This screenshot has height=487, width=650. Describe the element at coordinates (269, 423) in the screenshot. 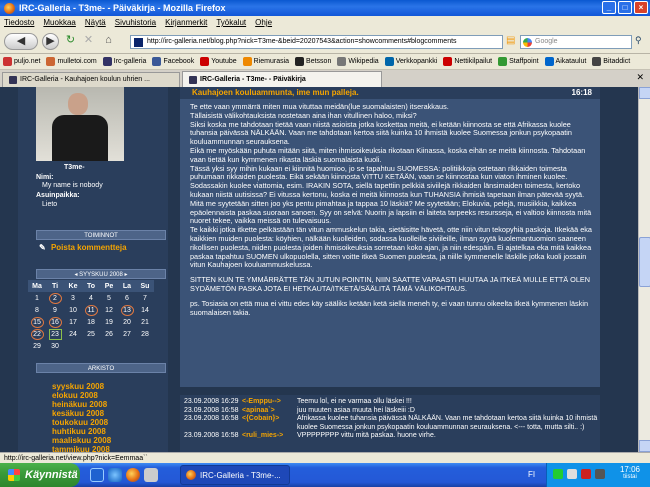

I see `comment-user-link: <{Cobain}>` at that location.